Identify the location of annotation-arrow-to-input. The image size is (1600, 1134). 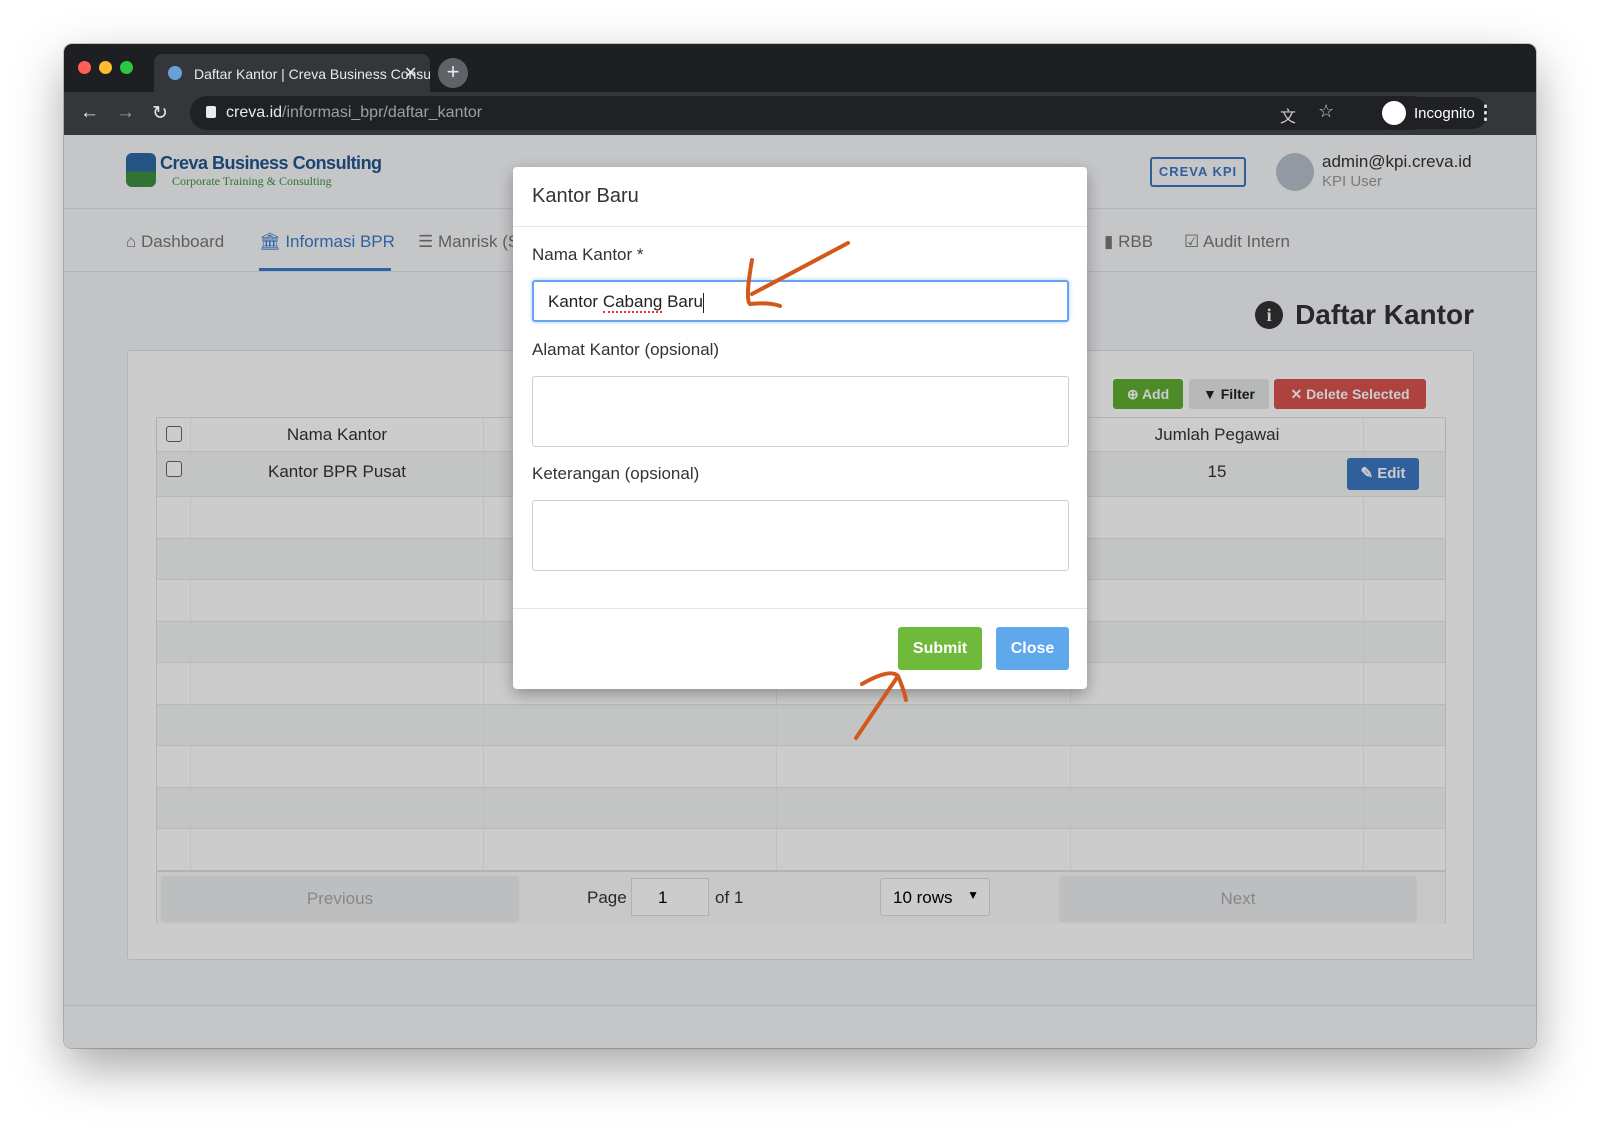
(797, 274).